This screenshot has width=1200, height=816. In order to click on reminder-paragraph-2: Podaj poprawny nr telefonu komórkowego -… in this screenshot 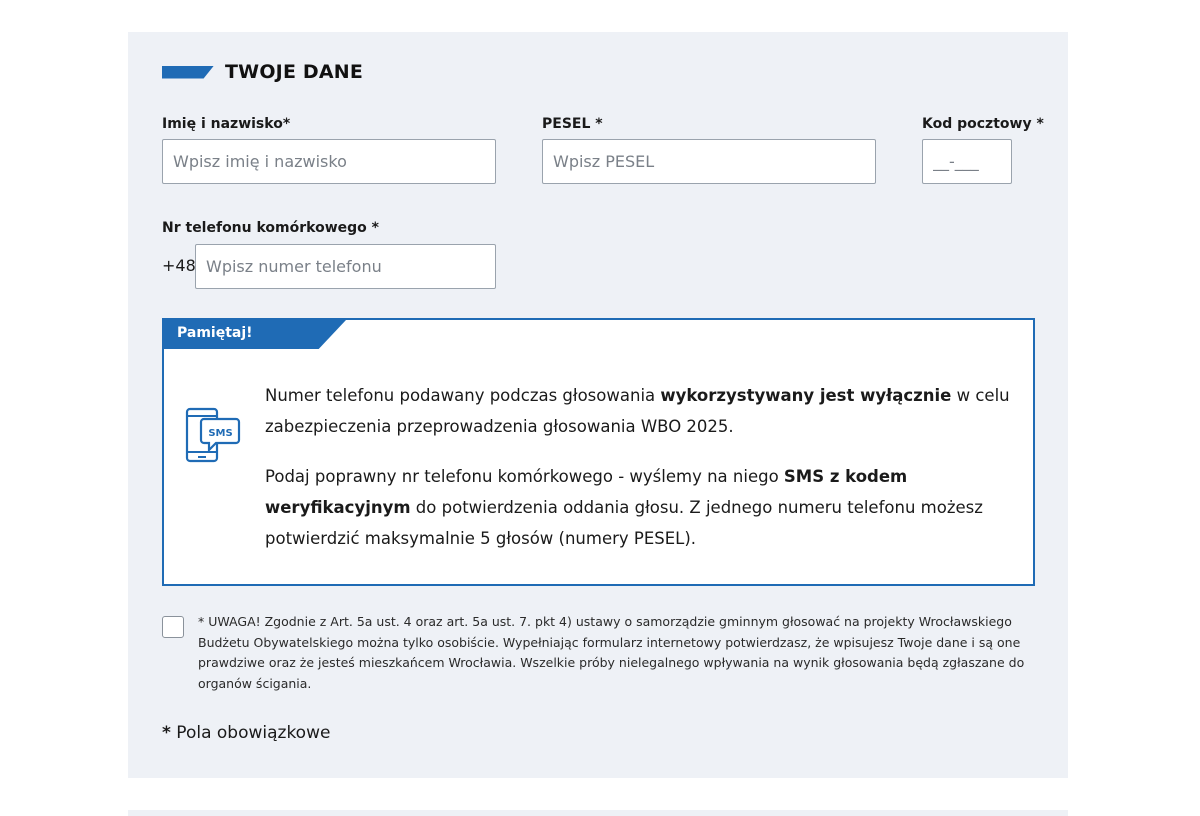, I will do `click(624, 507)`.